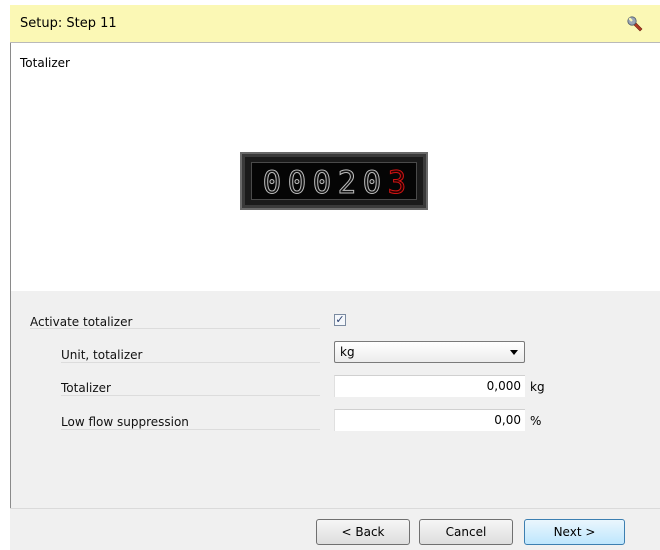  Describe the element at coordinates (514, 352) in the screenshot. I see `chevron-down-icon` at that location.